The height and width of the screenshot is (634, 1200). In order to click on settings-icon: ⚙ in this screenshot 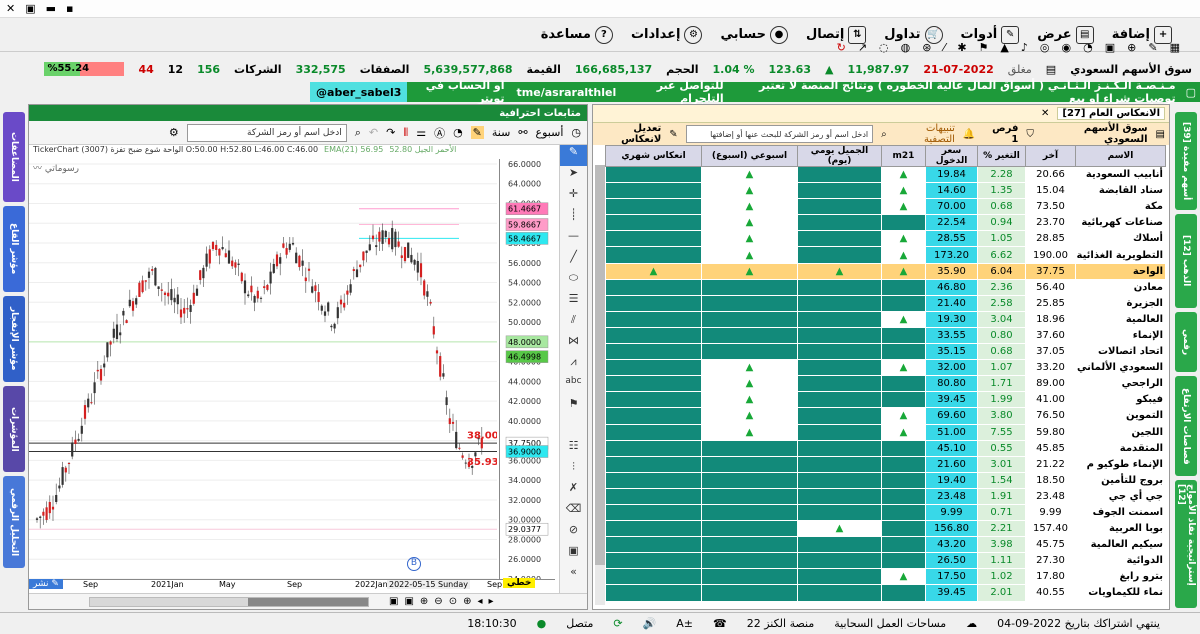, I will do `click(174, 132)`.